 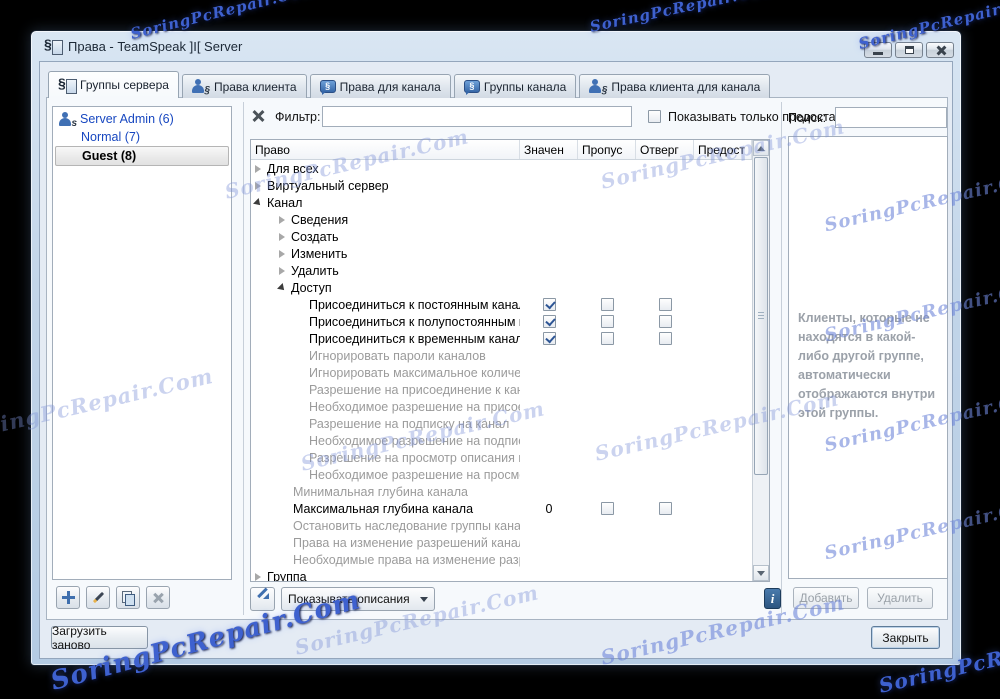 I want to click on rename-group-button, so click(x=98, y=597).